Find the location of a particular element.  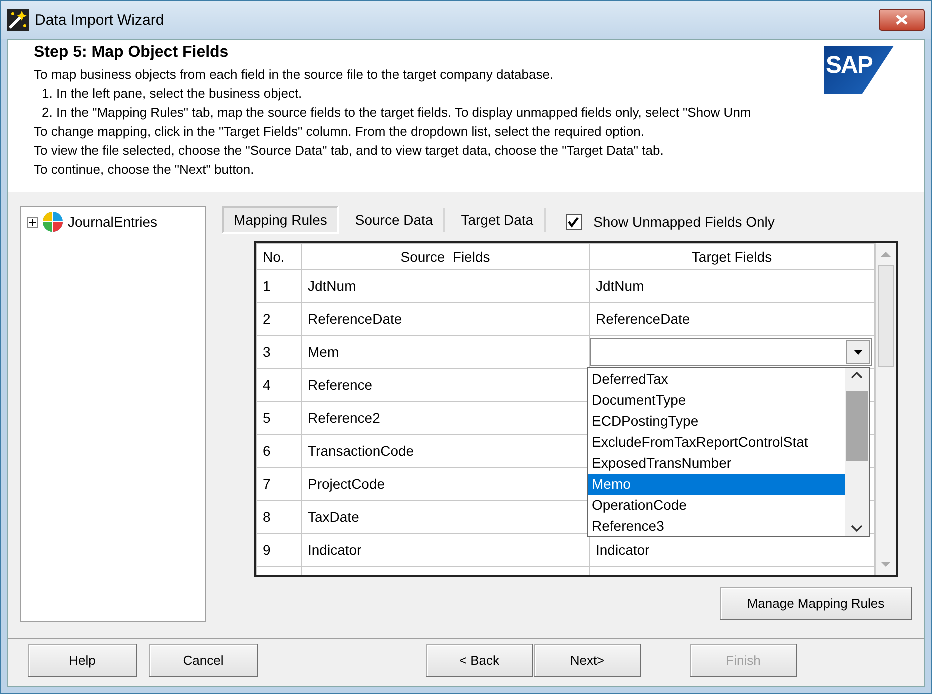

check-icon is located at coordinates (574, 222).